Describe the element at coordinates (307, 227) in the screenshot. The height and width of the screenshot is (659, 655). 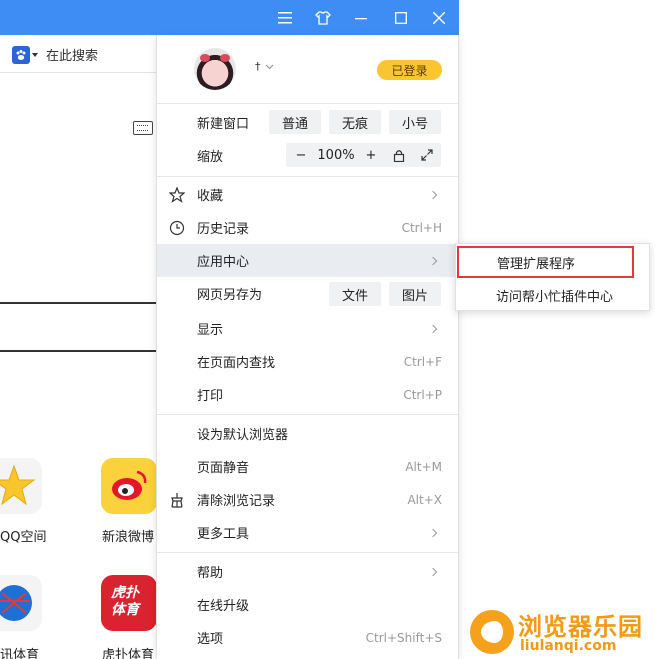
I see `menu-item-history: 历史记录 Ctrl+H` at that location.